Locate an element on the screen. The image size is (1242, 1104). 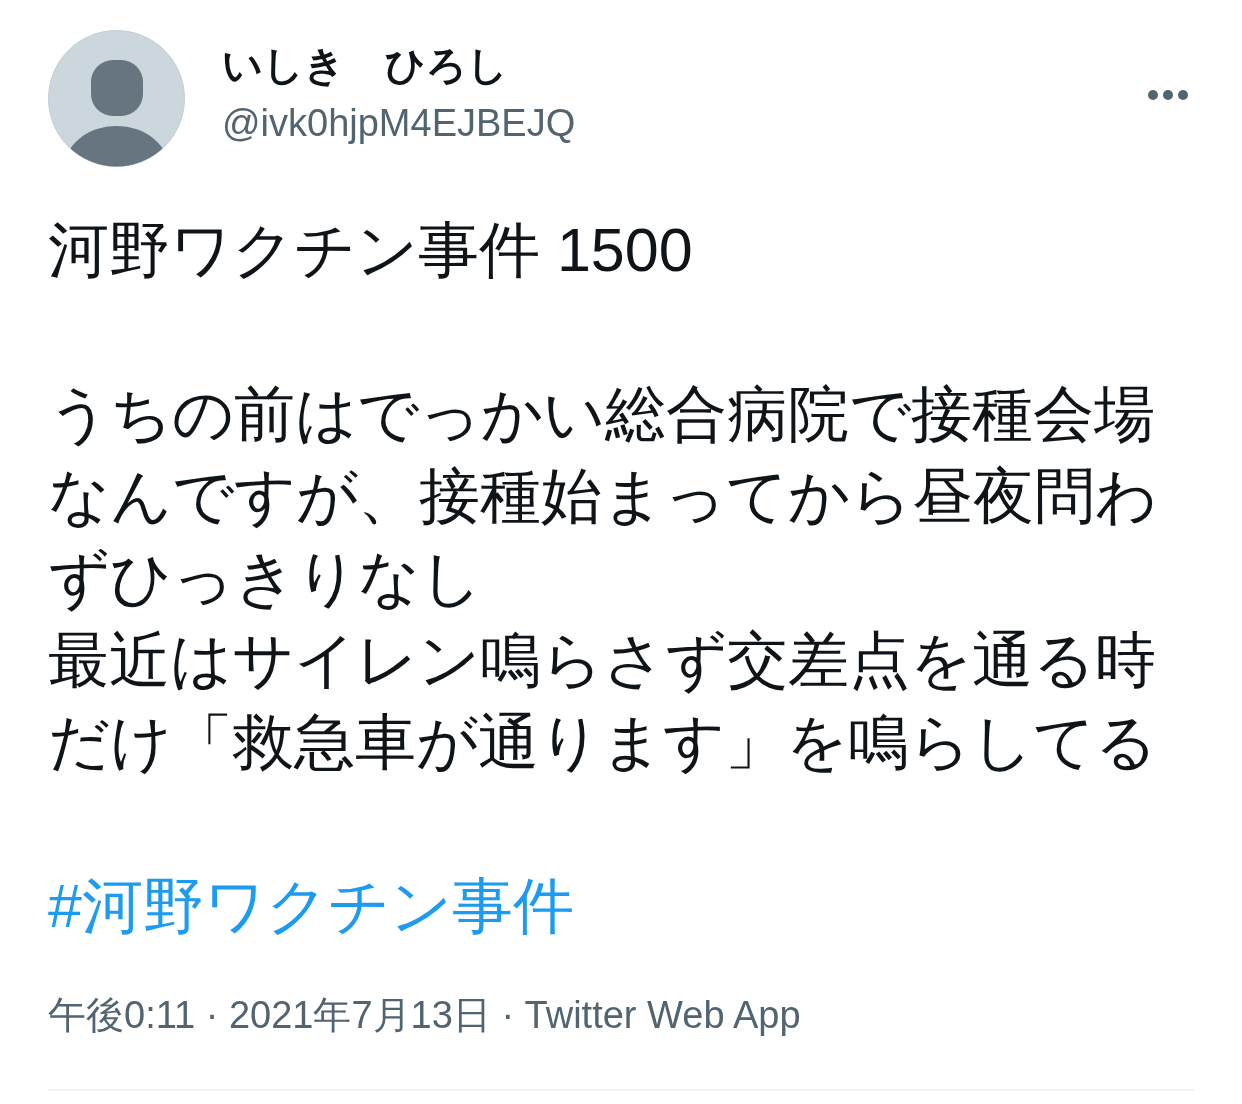
tweet-timestamp: 午後0:11 · 2021年7月13日 · Twitter Web App is located at coordinates (424, 1015).